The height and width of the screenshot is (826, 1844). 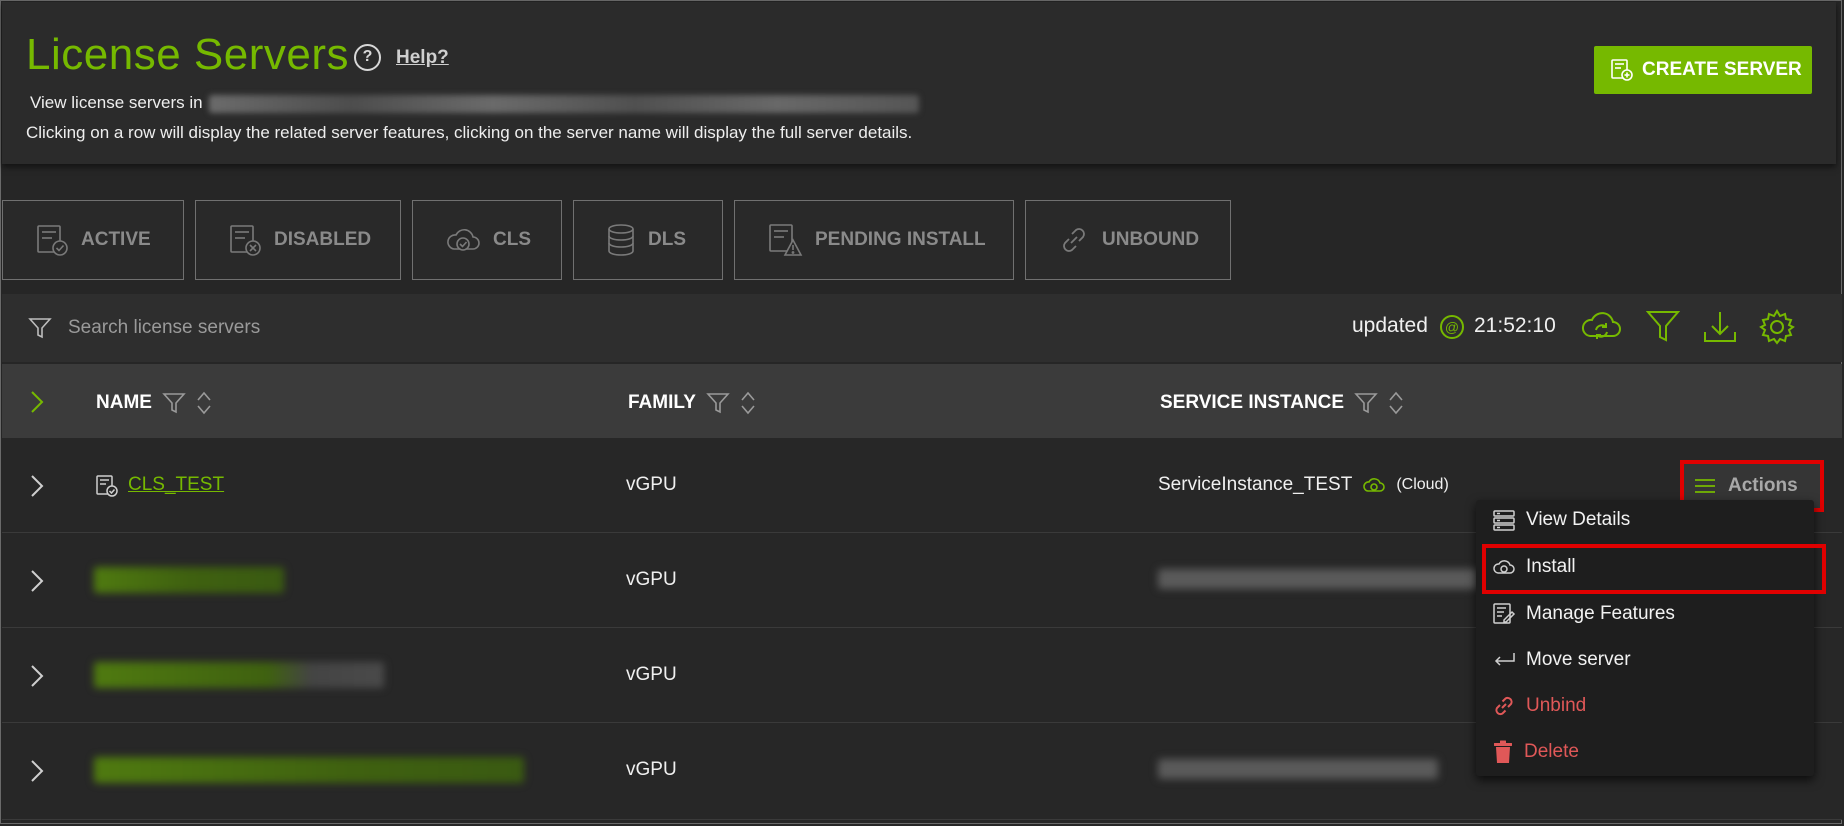 I want to click on menu-item-label: Manage Features, so click(x=1600, y=613).